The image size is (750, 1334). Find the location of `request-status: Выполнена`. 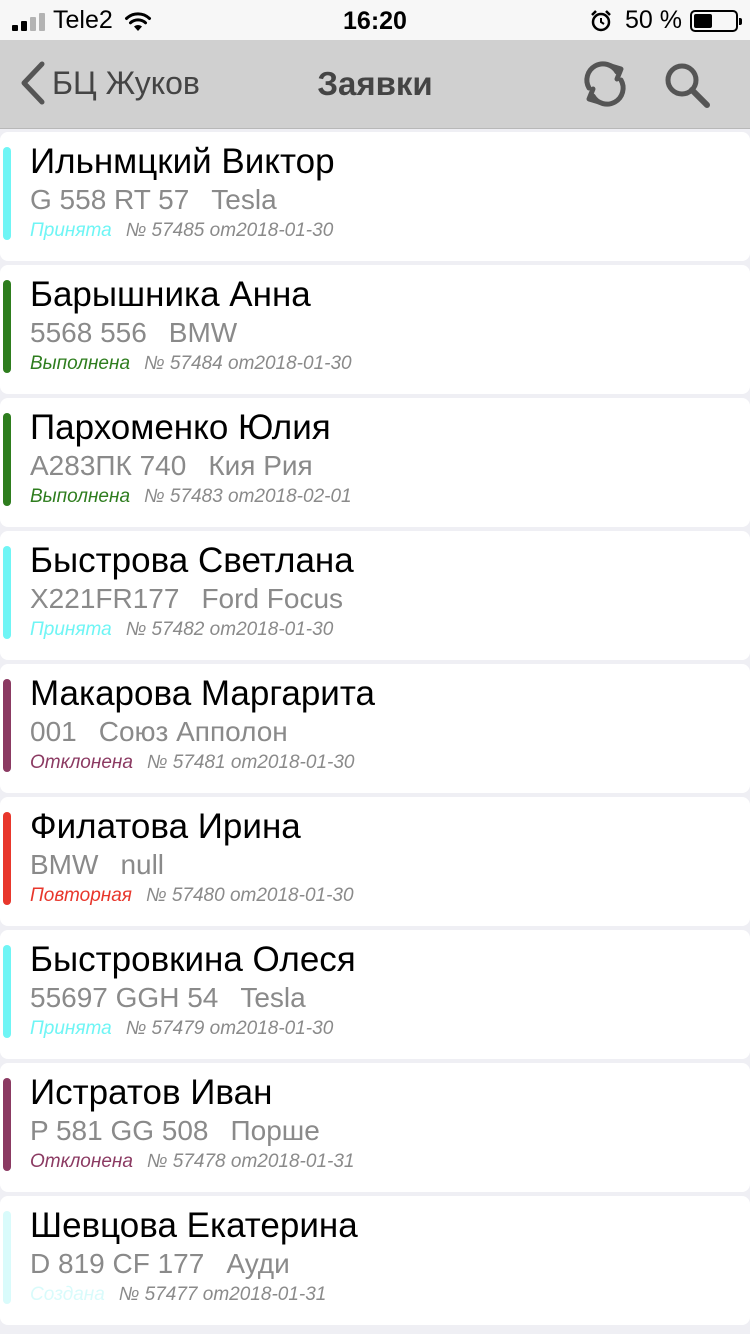

request-status: Выполнена is located at coordinates (80, 496).